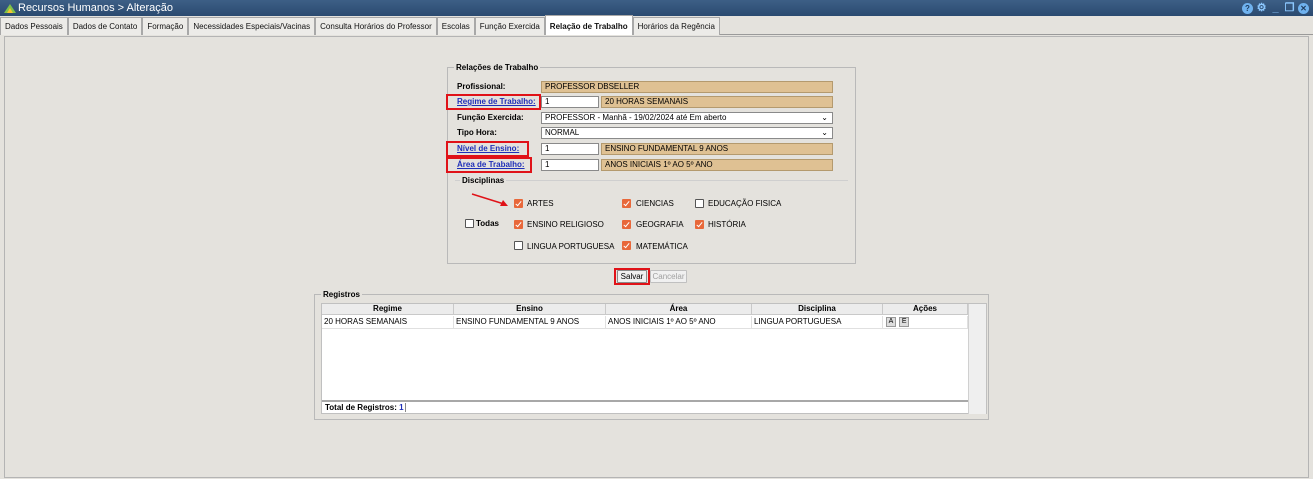 This screenshot has height=482, width=1313. I want to click on disciplina-geografia-label: GEOGRAFIA, so click(660, 224).